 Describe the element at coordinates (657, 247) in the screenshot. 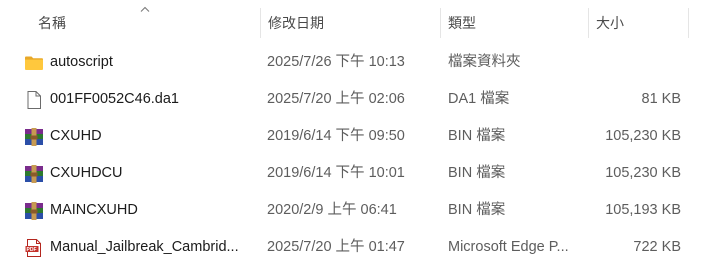

I see `file-size: 722 KB` at that location.